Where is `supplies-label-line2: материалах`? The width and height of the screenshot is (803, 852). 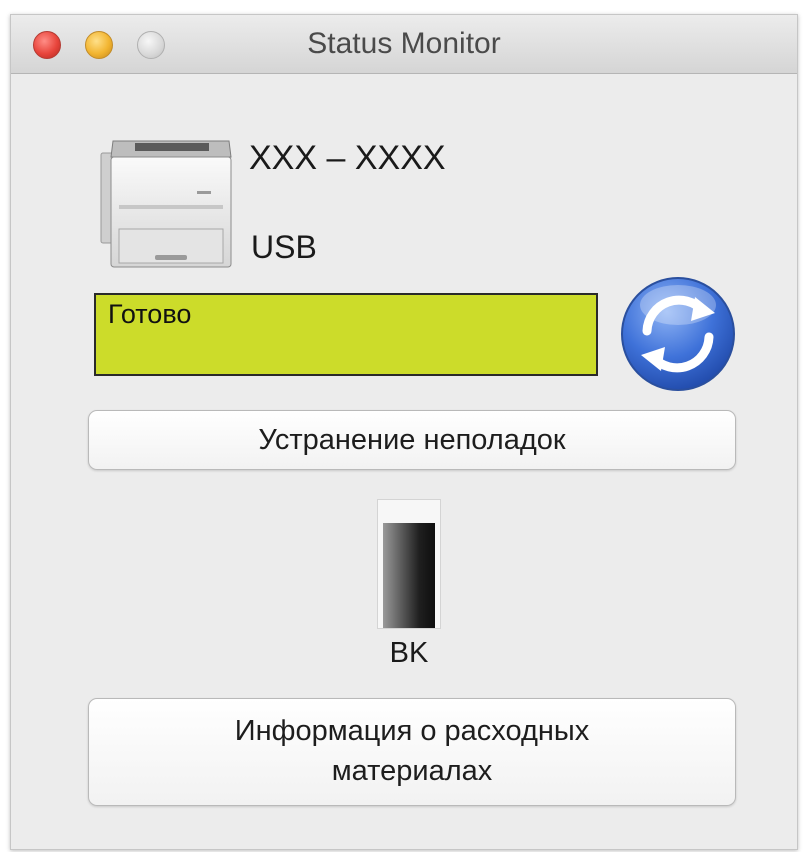
supplies-label-line2: материалах is located at coordinates (412, 771).